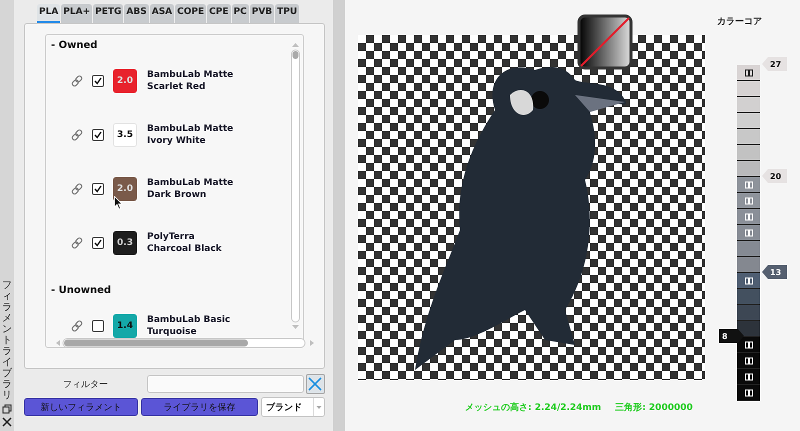 Image resolution: width=800 pixels, height=431 pixels. What do you see at coordinates (125, 243) in the screenshot?
I see `color-swatch: 0.3` at bounding box center [125, 243].